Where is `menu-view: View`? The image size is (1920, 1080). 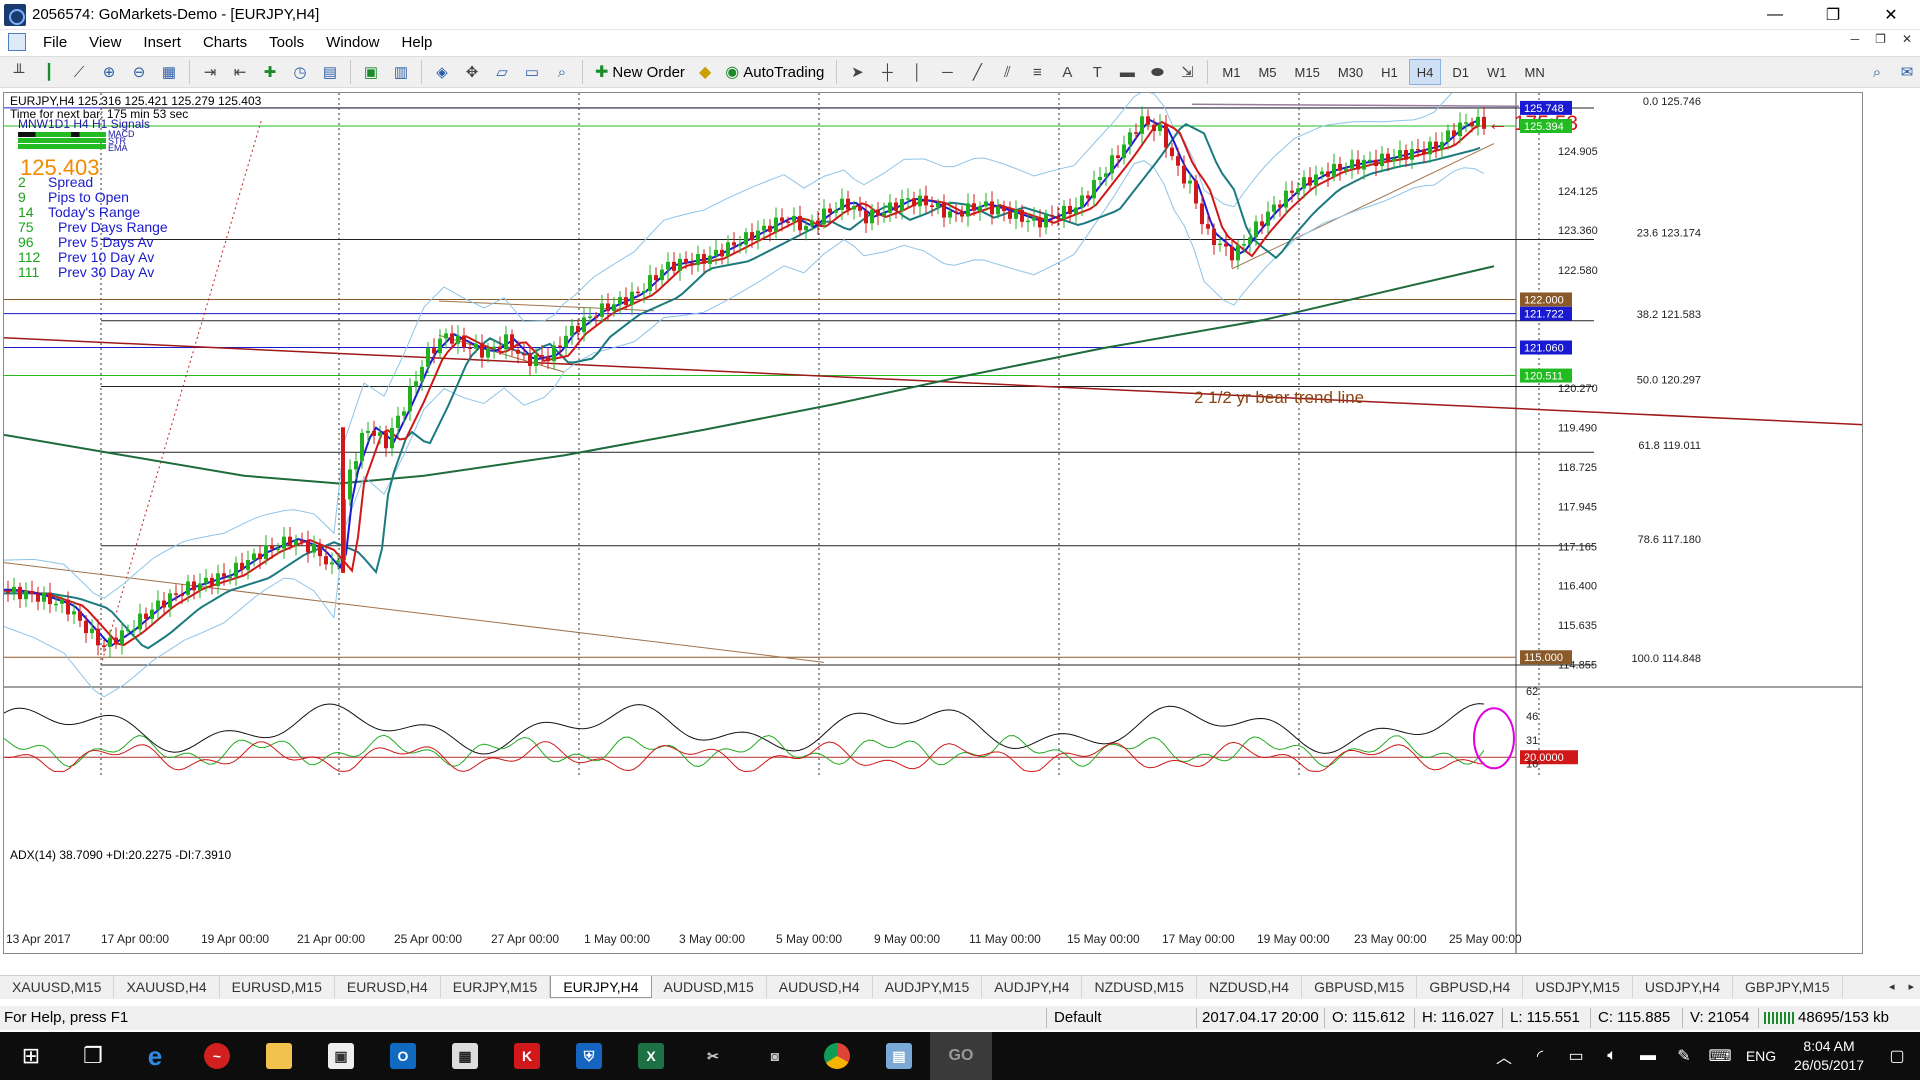
menu-view: View is located at coordinates (105, 42).